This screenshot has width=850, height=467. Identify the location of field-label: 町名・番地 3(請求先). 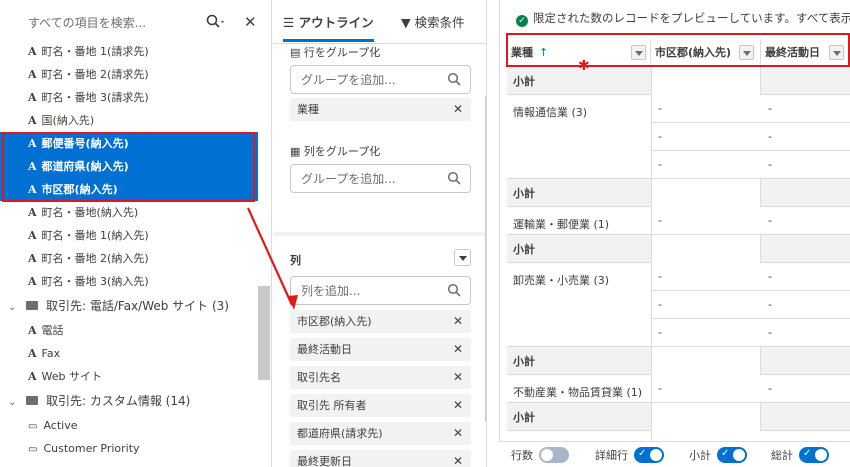
(95, 97).